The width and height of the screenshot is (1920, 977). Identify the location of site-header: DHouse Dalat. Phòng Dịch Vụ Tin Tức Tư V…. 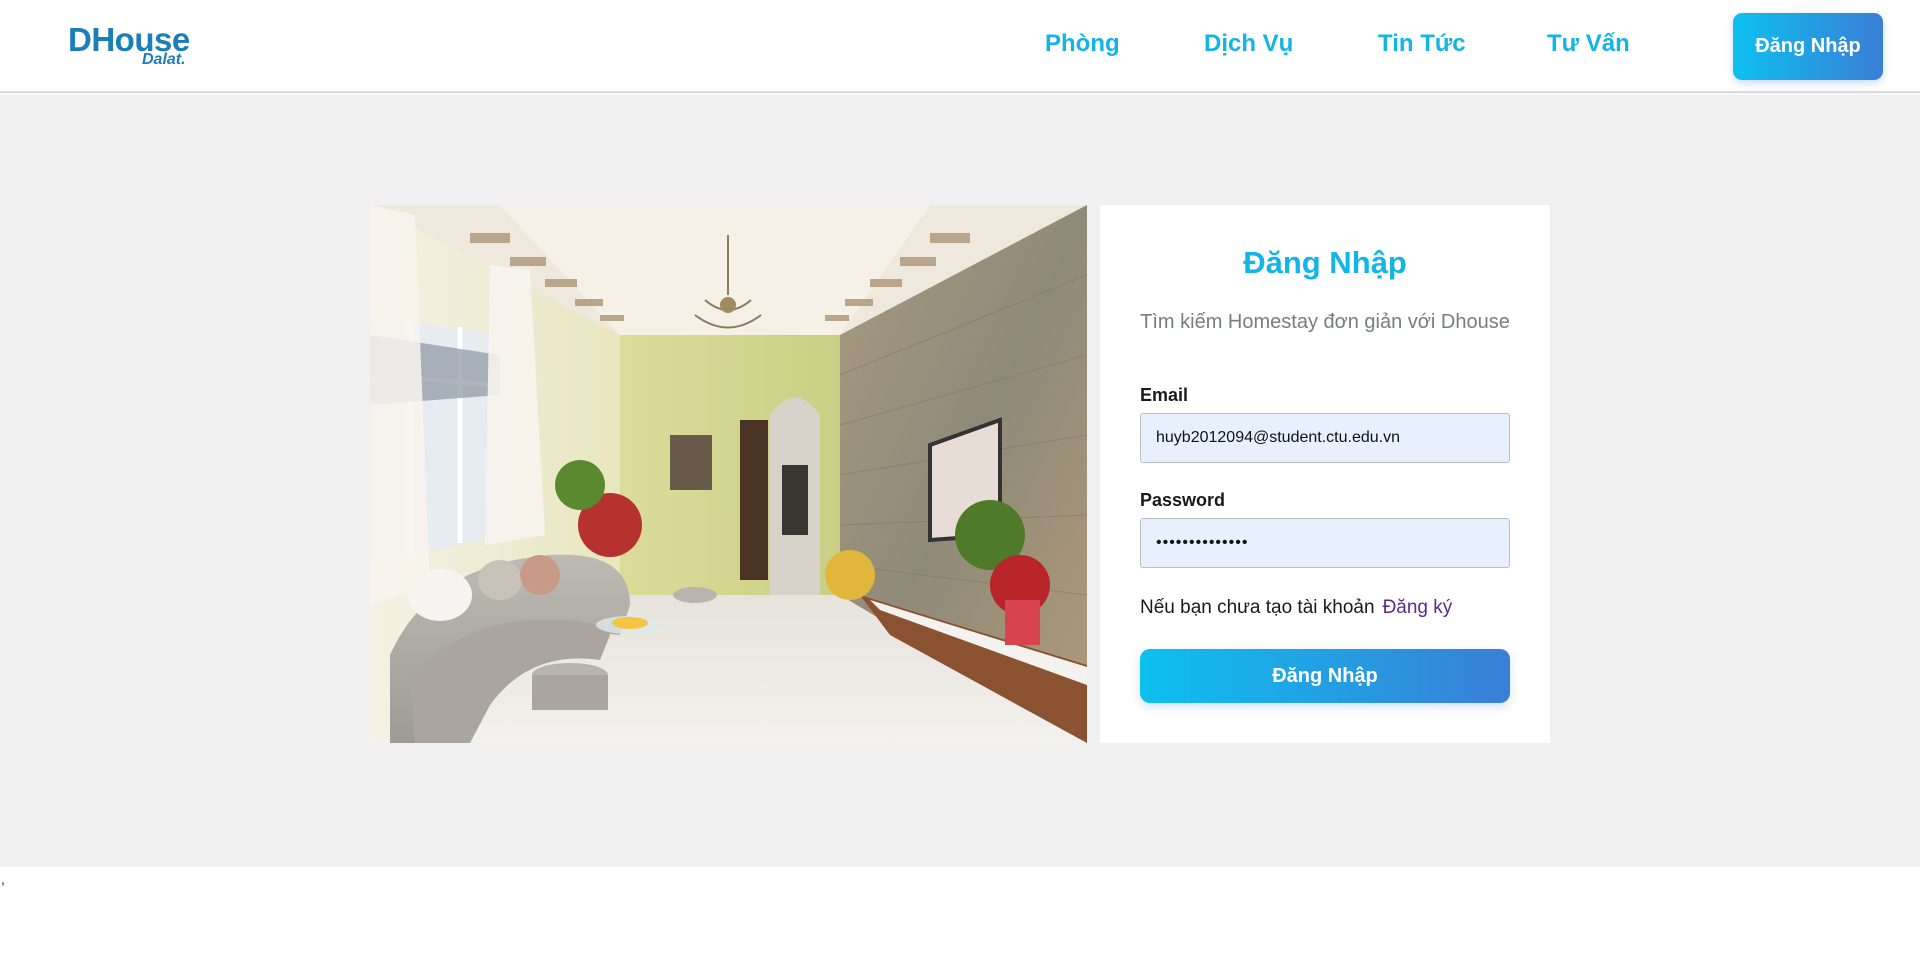
(960, 46).